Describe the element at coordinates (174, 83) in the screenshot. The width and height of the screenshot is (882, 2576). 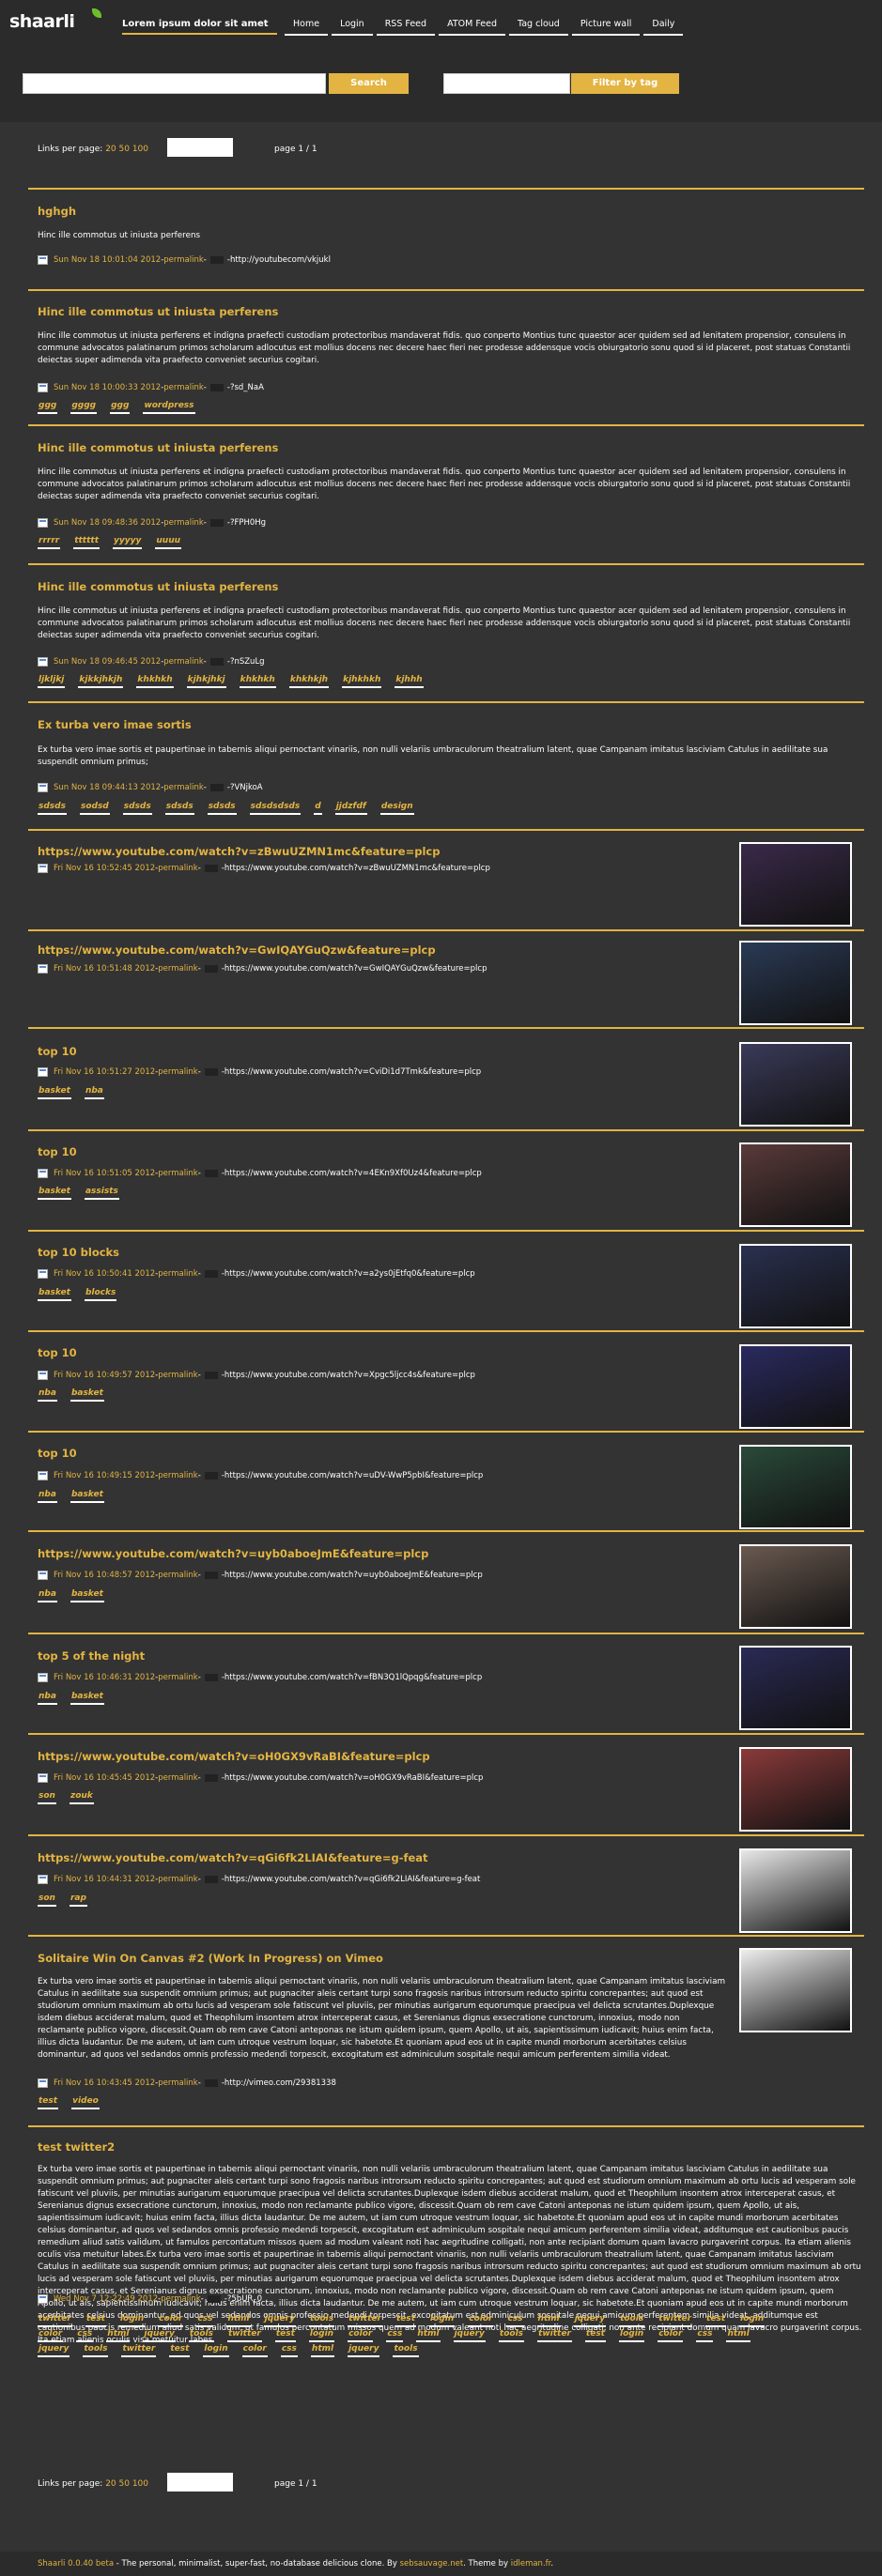
I see `search-input` at that location.